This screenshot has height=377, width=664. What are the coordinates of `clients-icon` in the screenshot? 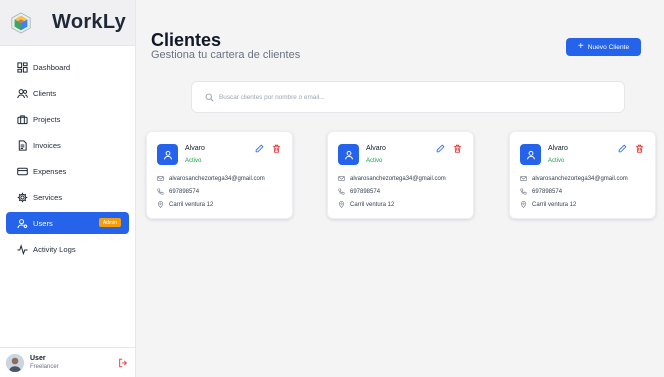 It's located at (22, 93).